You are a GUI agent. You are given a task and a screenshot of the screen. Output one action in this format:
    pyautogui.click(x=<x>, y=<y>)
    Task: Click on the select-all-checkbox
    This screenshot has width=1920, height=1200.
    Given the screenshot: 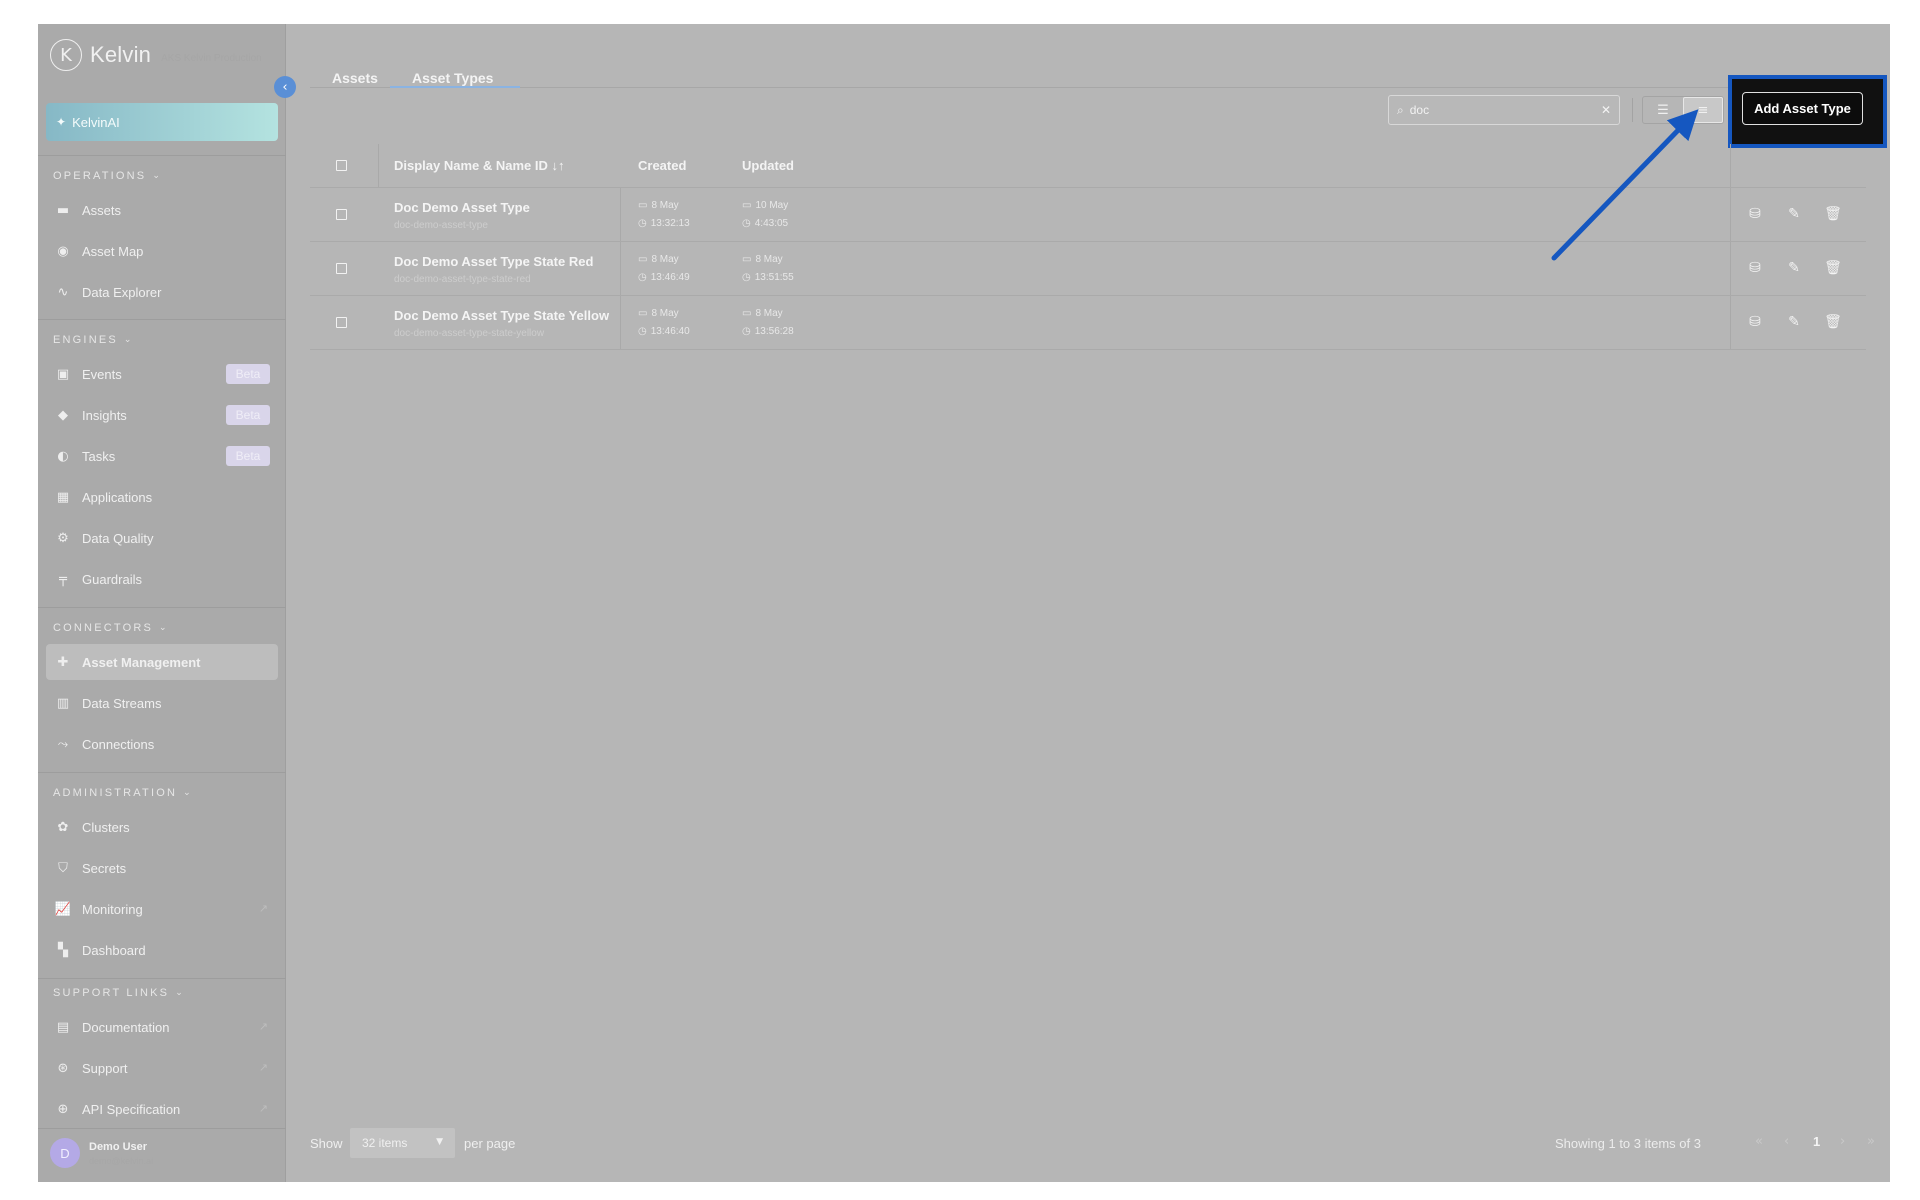 What is the action you would take?
    pyautogui.click(x=341, y=165)
    